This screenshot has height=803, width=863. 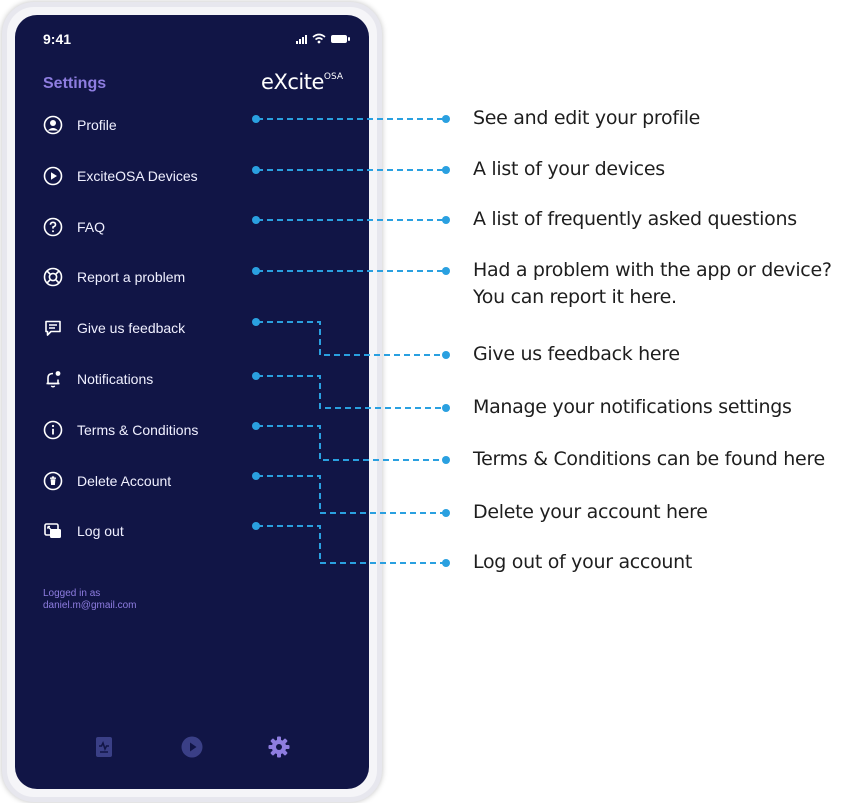 What do you see at coordinates (104, 747) in the screenshot?
I see `report-tab-icon` at bounding box center [104, 747].